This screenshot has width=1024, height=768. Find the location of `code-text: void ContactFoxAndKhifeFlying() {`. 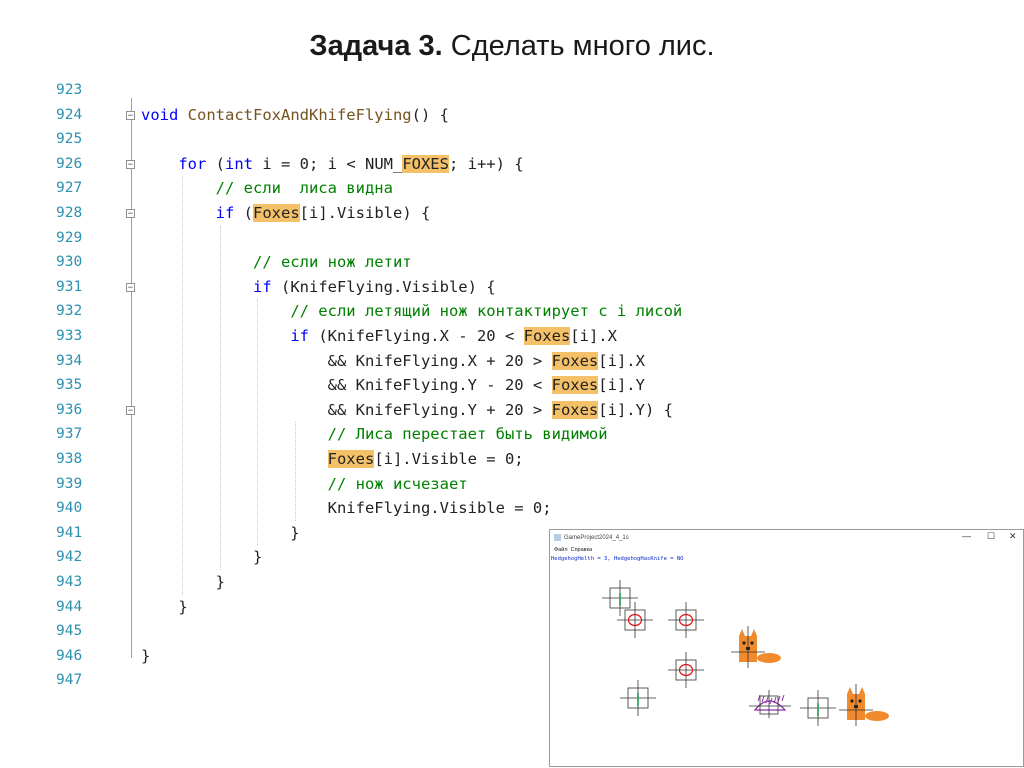

code-text: void ContactFoxAndKhifeFlying() { is located at coordinates (295, 115).